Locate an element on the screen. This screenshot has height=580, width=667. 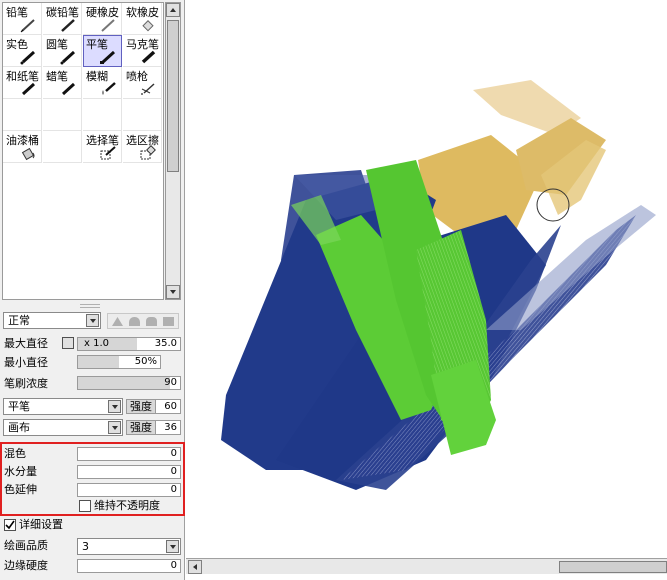
density-value: 90 is located at coordinates (170, 382).